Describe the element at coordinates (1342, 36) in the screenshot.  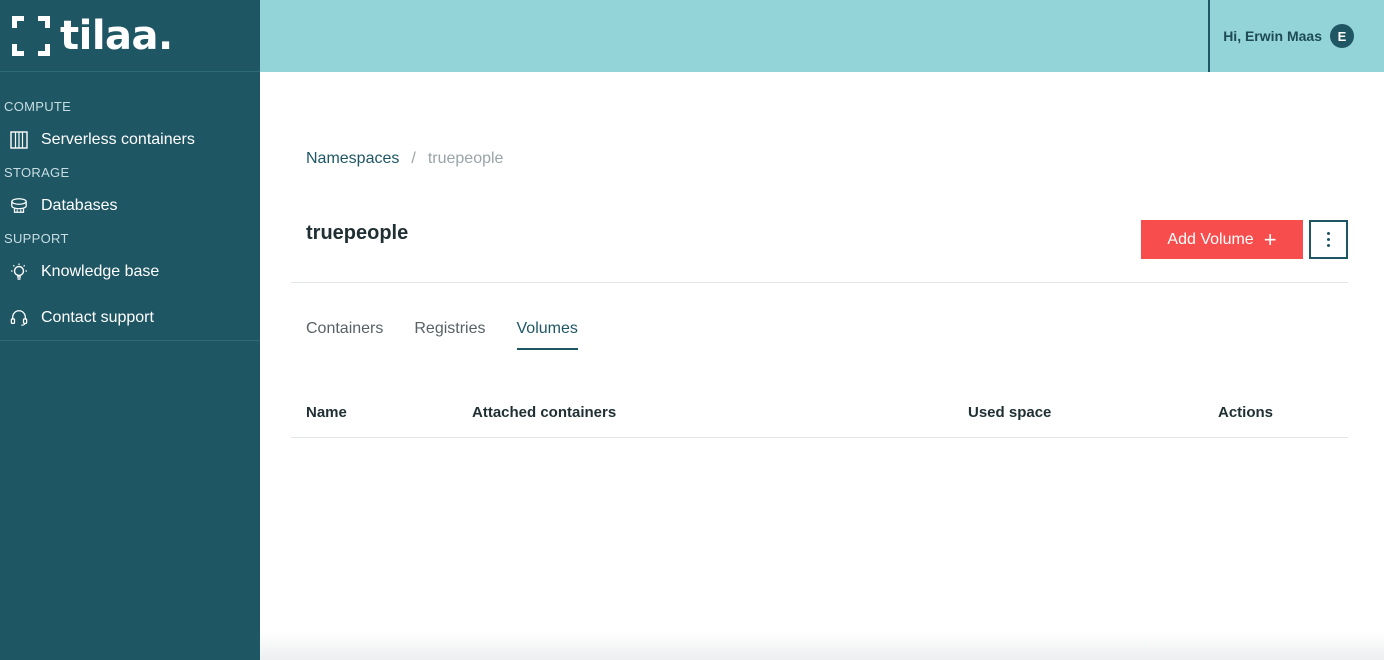
I see `avatar: E` at that location.